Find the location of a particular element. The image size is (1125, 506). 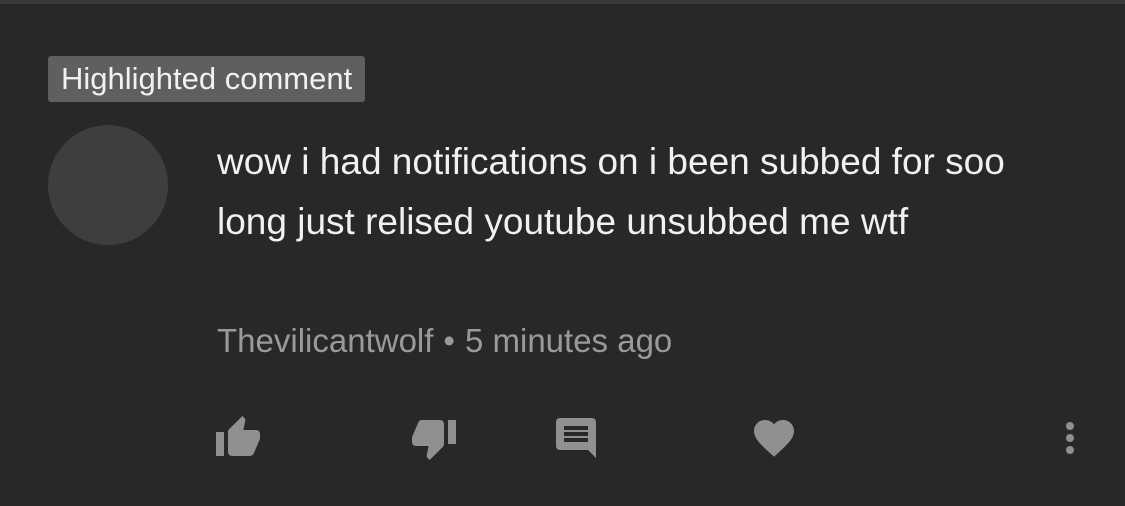

timestamp: 5 minutes ago is located at coordinates (568, 340).